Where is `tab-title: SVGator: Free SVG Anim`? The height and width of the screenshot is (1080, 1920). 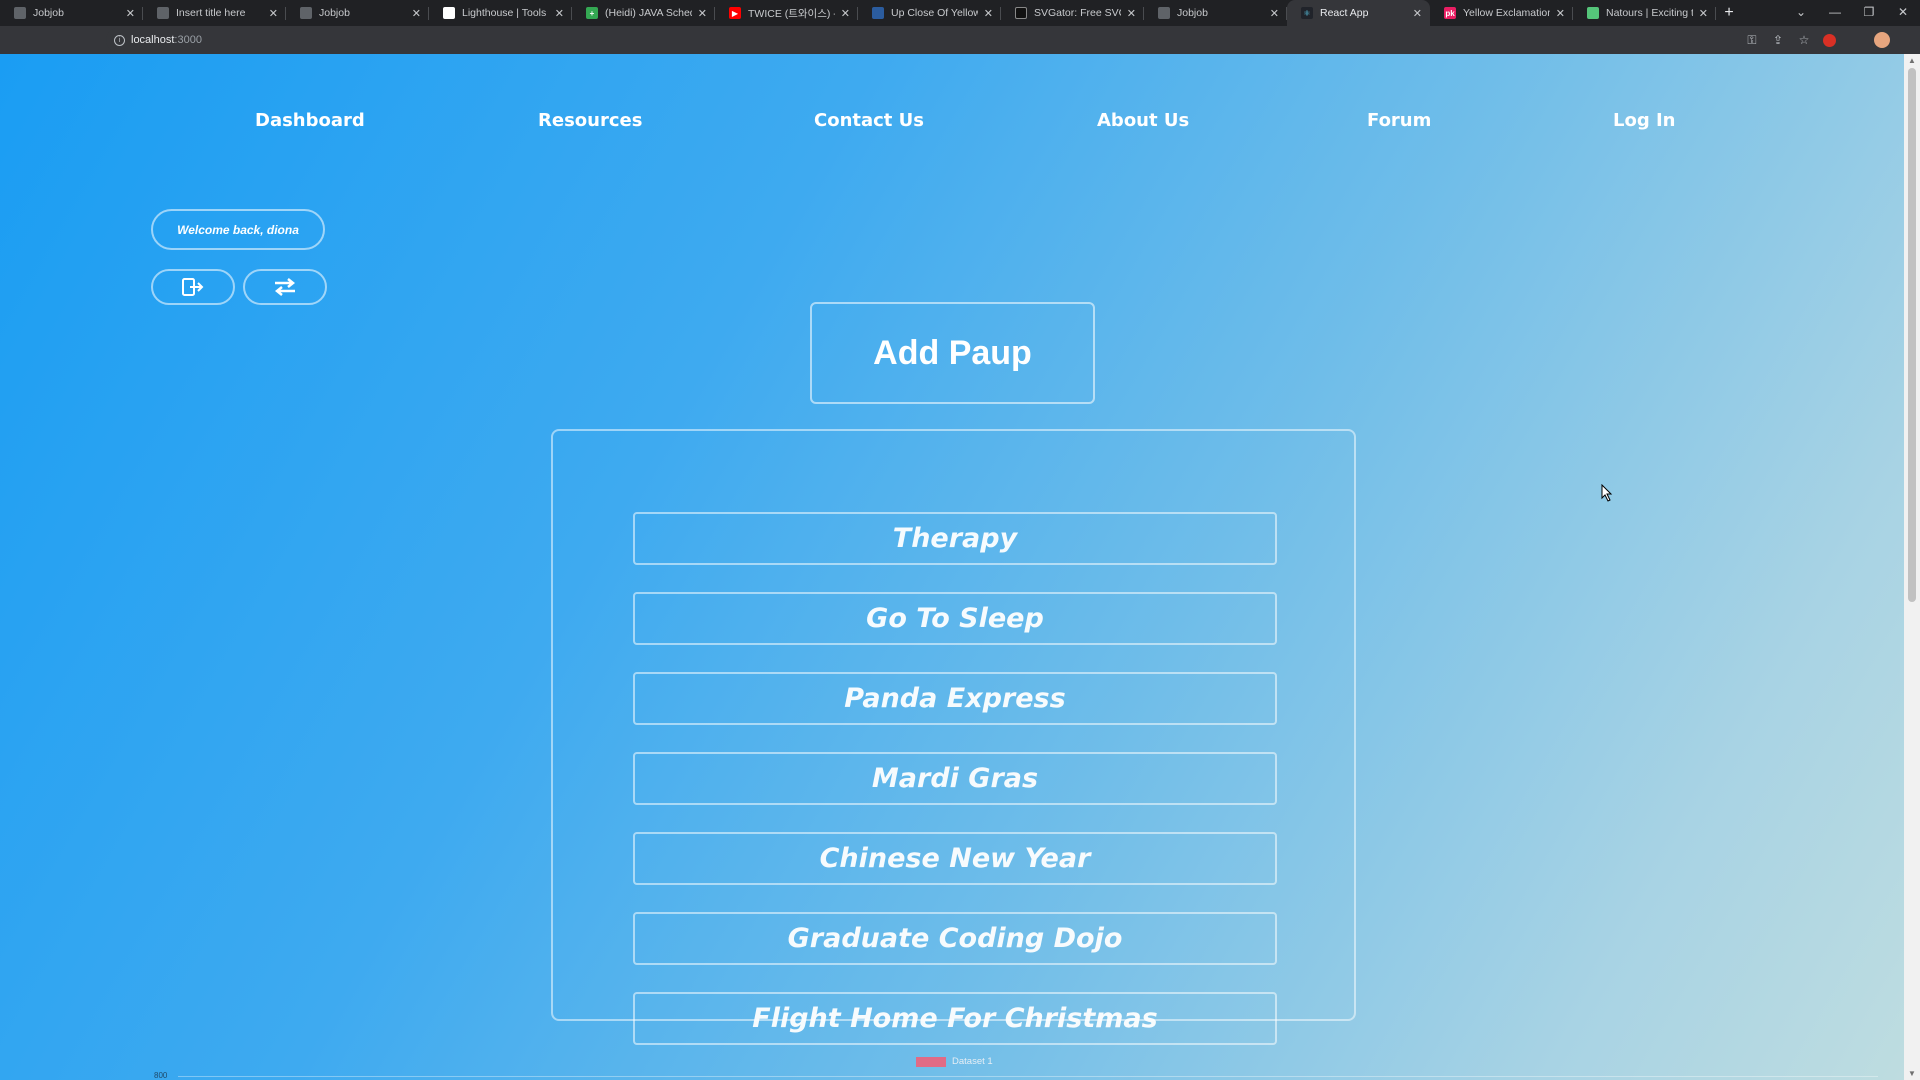
tab-title: SVGator: Free SVG Anim is located at coordinates (1077, 13).